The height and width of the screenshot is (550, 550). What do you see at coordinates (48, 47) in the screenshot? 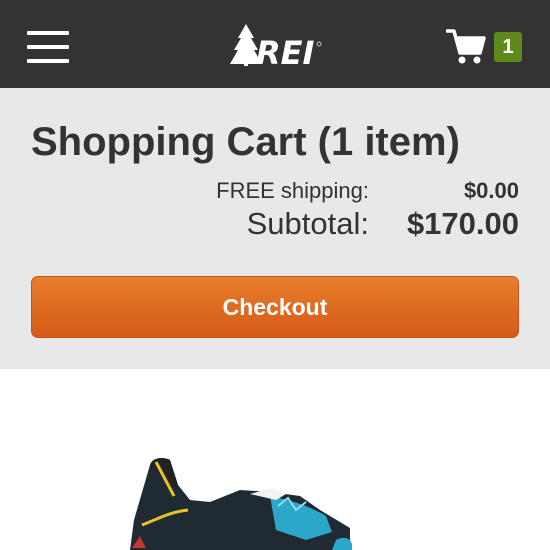
I see `hamburger-menu-icon` at bounding box center [48, 47].